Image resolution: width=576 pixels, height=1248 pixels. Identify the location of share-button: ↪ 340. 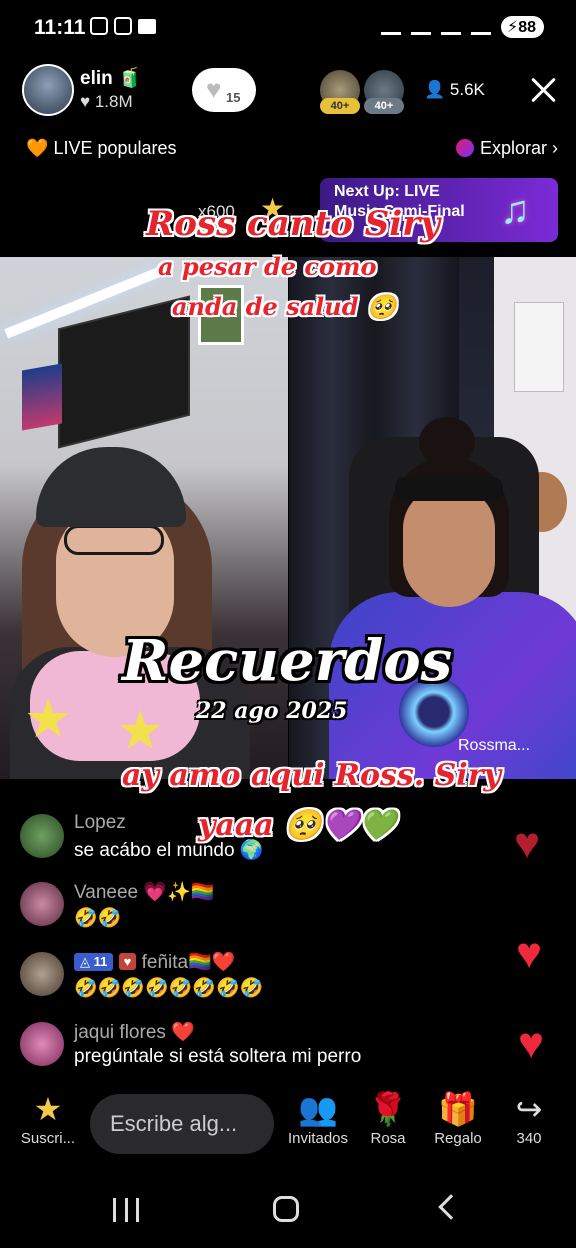
(529, 1118).